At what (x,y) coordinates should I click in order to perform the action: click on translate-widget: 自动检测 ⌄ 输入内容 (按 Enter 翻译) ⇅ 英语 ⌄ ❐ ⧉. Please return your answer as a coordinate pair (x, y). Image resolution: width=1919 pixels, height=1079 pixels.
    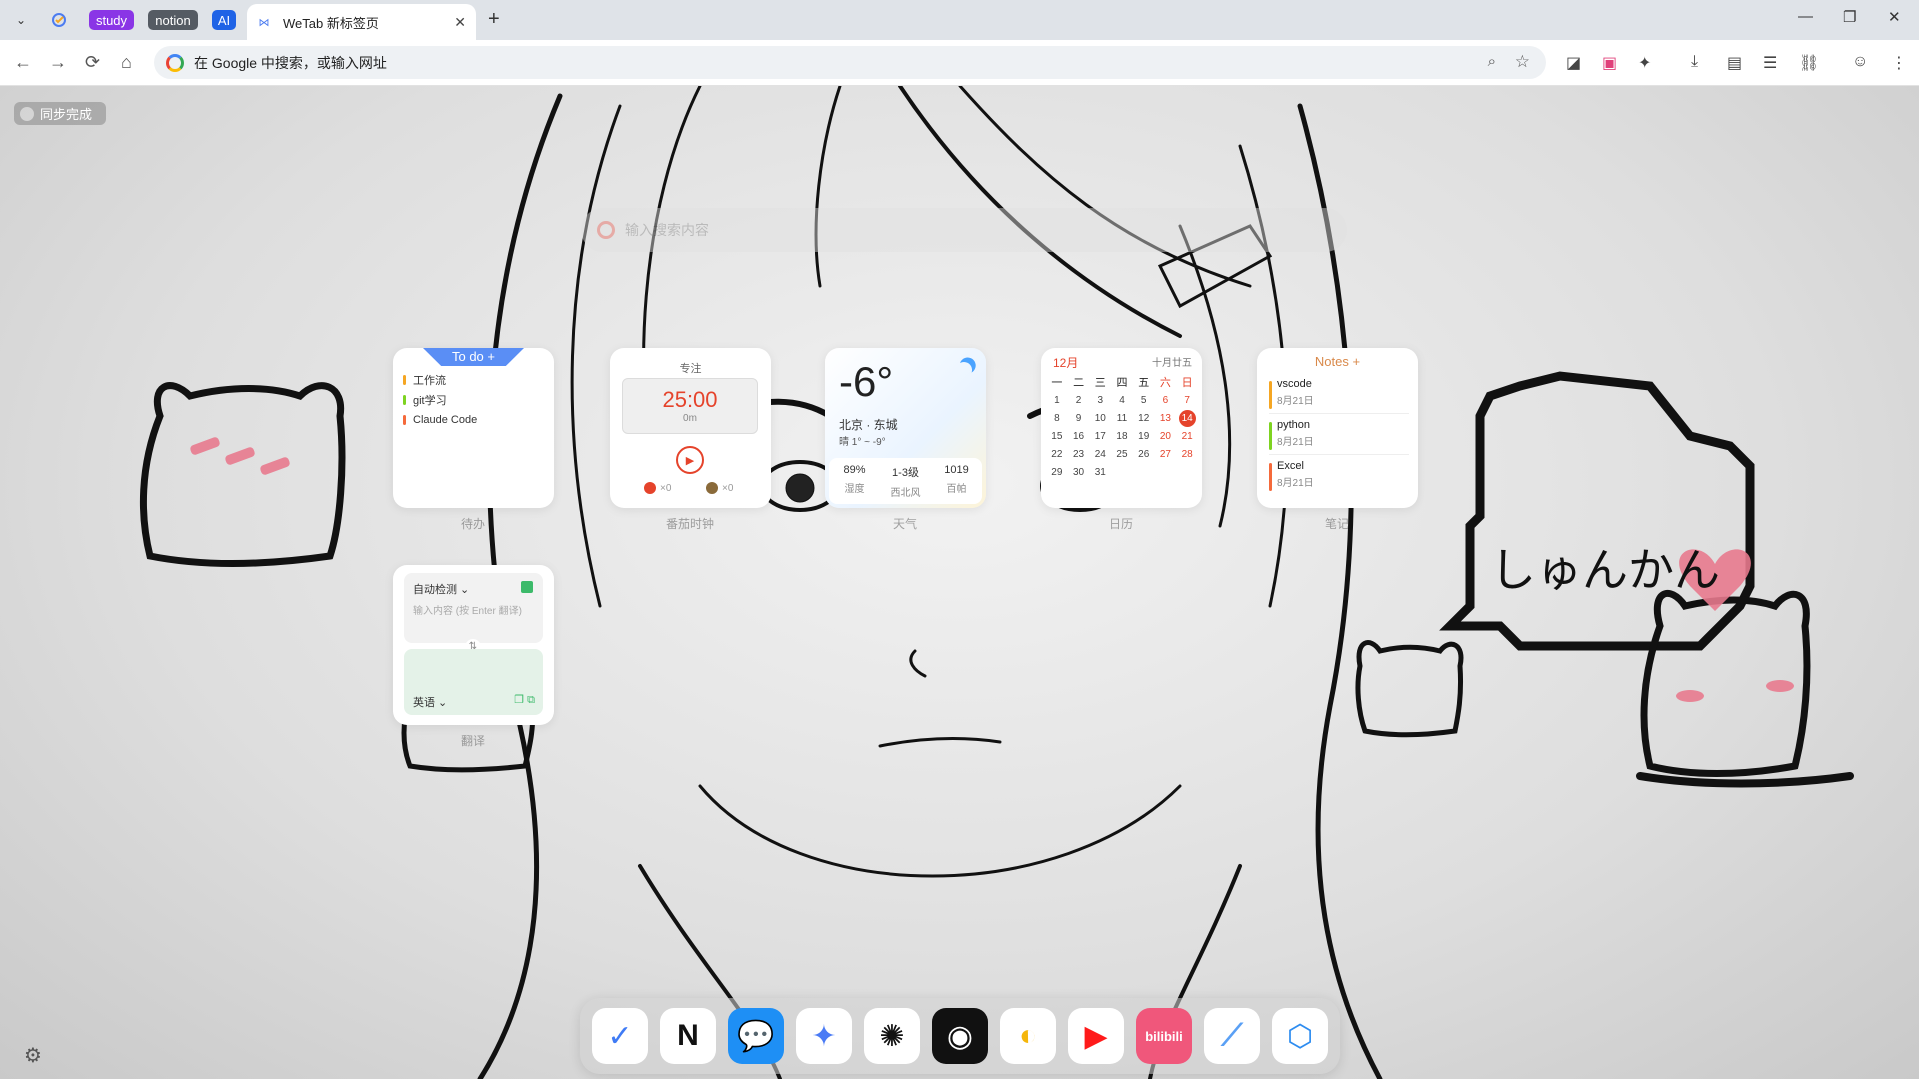
    Looking at the image, I should click on (473, 645).